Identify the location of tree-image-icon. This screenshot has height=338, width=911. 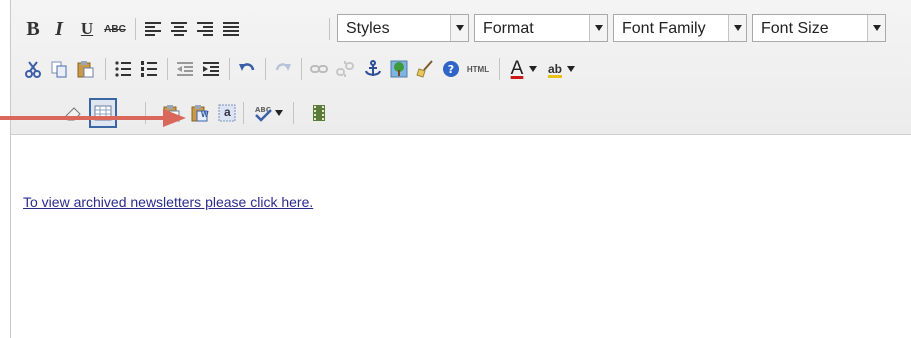
(399, 69).